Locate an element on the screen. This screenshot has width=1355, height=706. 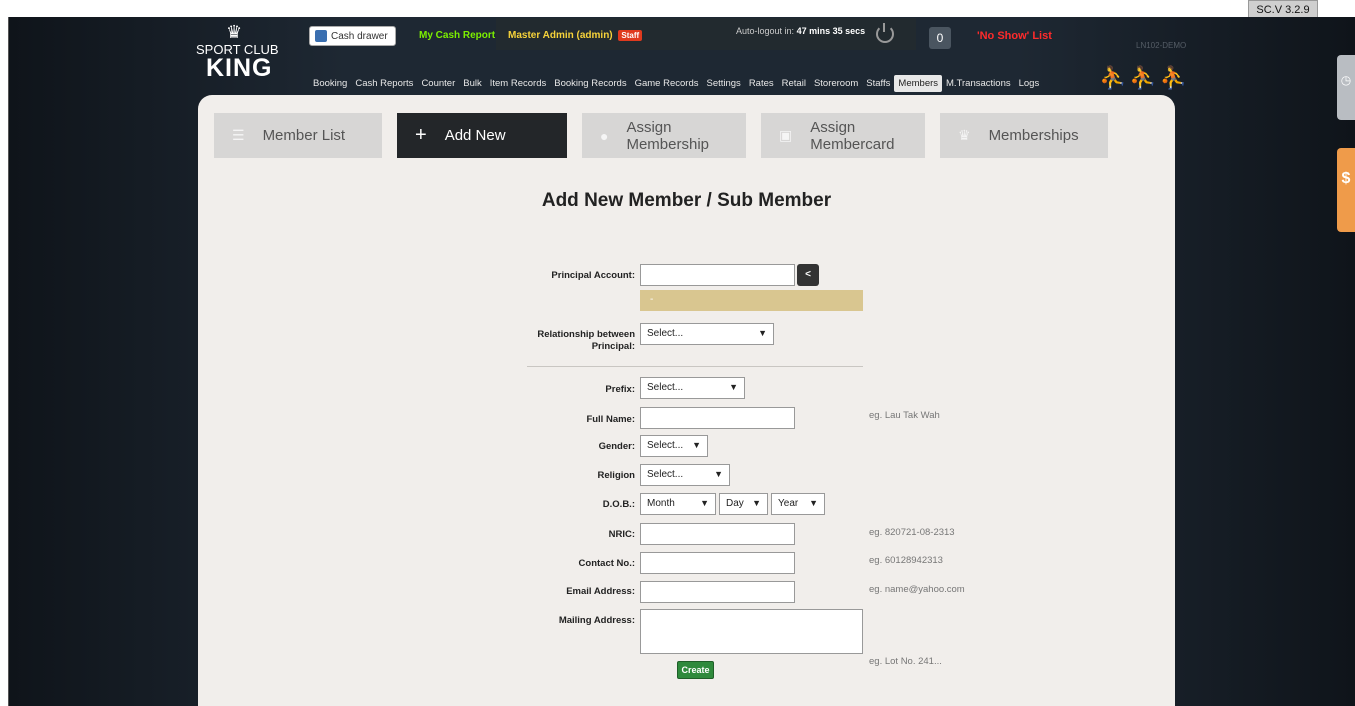
principal-lookup-button: < is located at coordinates (808, 275).